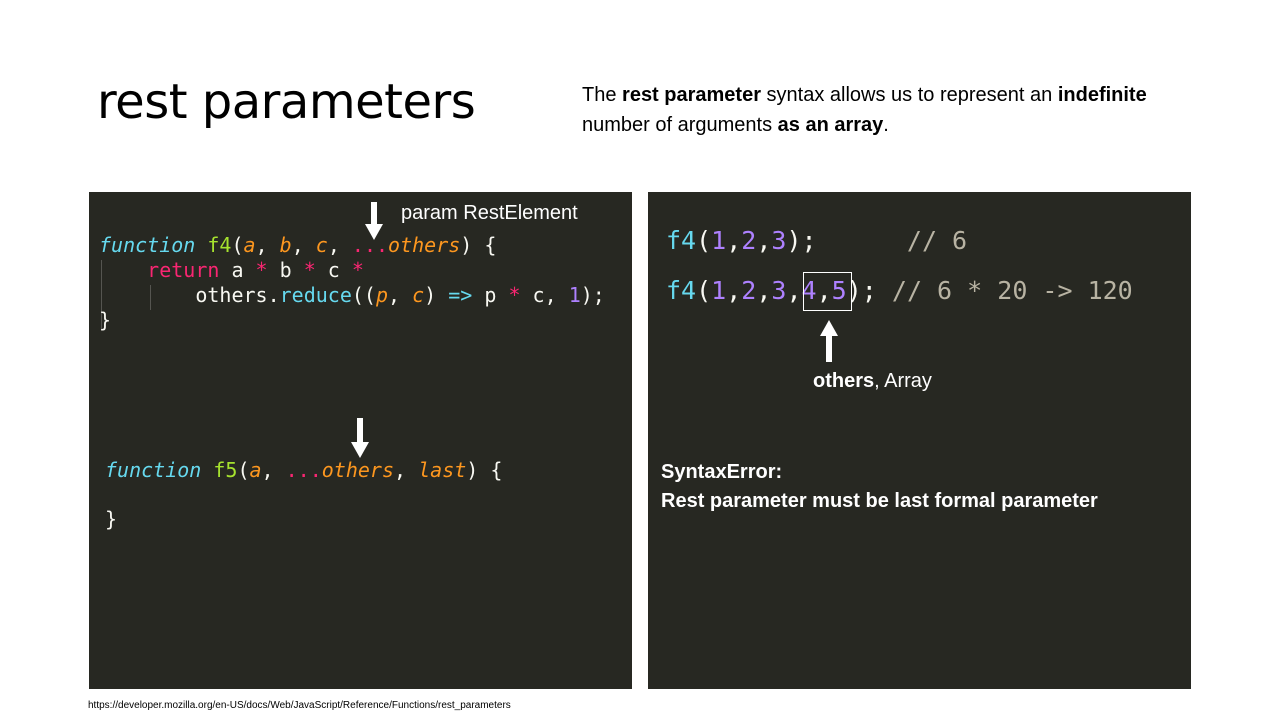 Image resolution: width=1280 pixels, height=720 pixels. I want to click on f5-line-1: function f5(a, ...others, last) {, so click(304, 470).